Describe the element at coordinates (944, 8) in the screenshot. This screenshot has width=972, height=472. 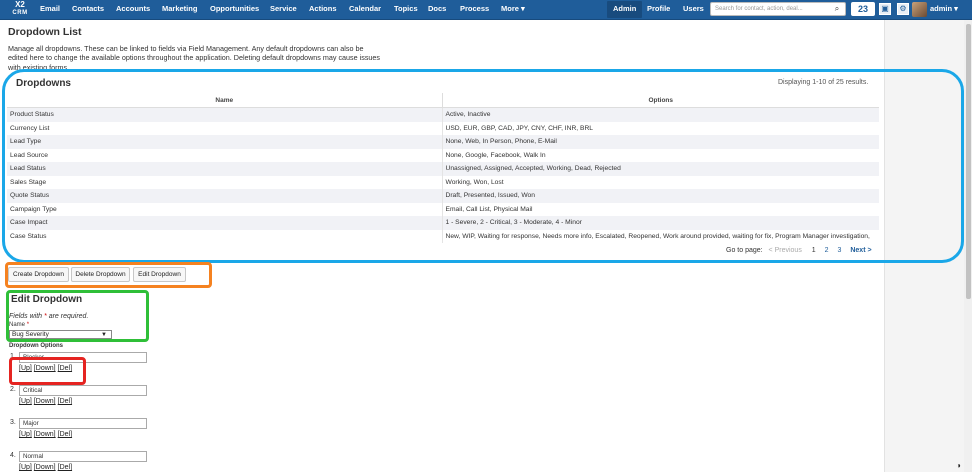
I see `user-menu: admin ▾` at that location.